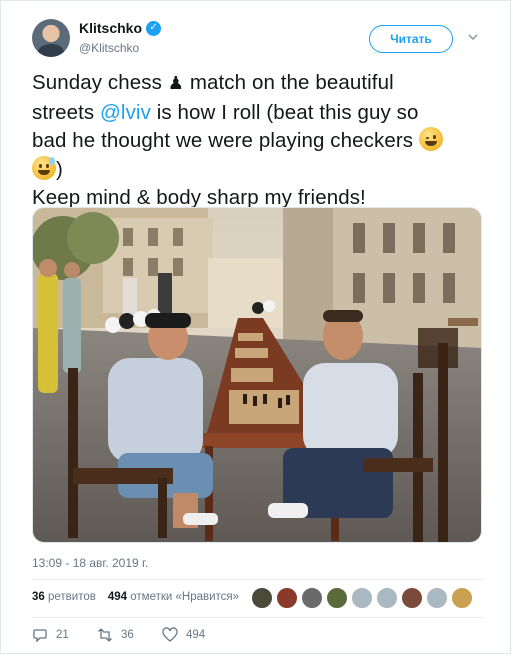  I want to click on engagement-stats: 36 ретвитов 494 отметки «Нравится», so click(135, 597).